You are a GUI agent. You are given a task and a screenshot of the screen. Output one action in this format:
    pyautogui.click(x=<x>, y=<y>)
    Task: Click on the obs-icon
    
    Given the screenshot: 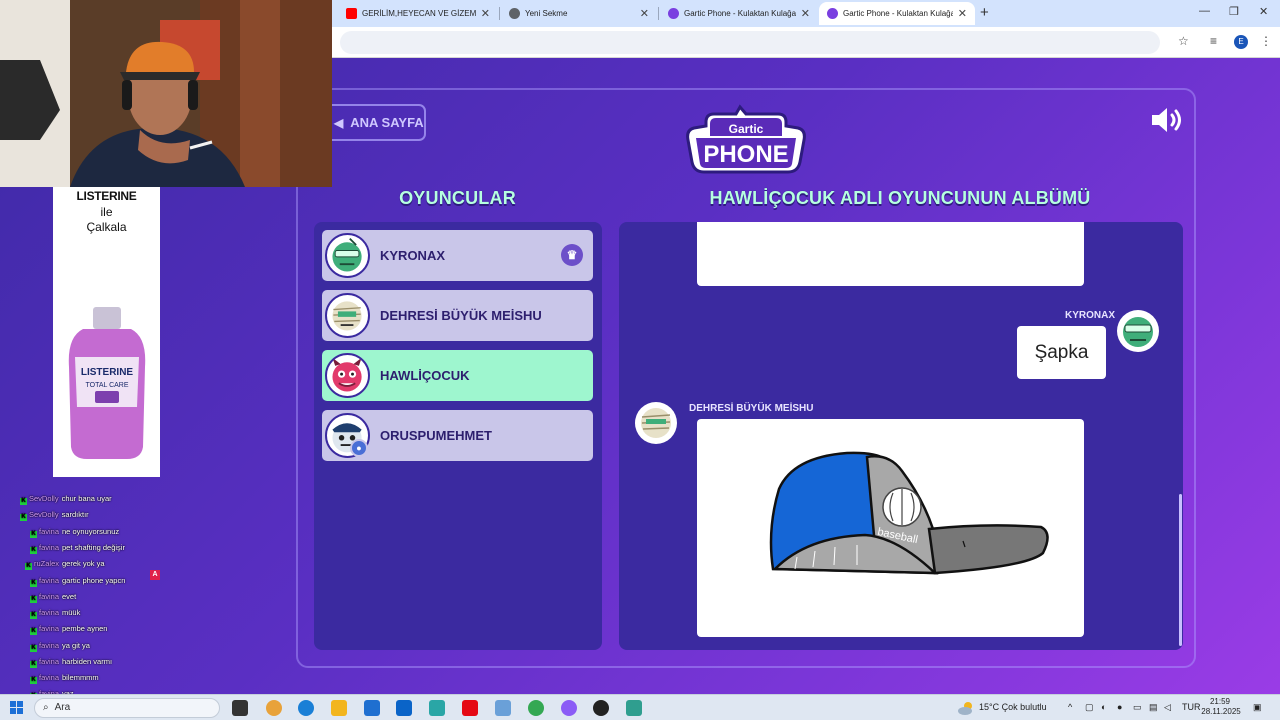 What is the action you would take?
    pyautogui.click(x=601, y=708)
    